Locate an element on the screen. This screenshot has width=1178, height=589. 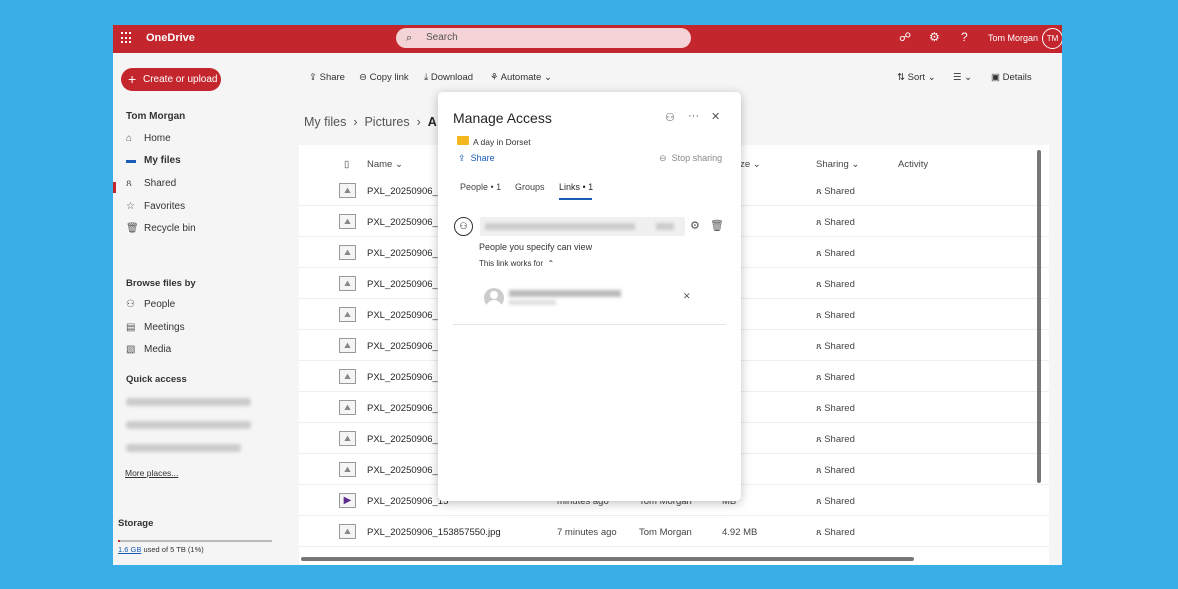
copy-button-redacted is located at coordinates (665, 226).